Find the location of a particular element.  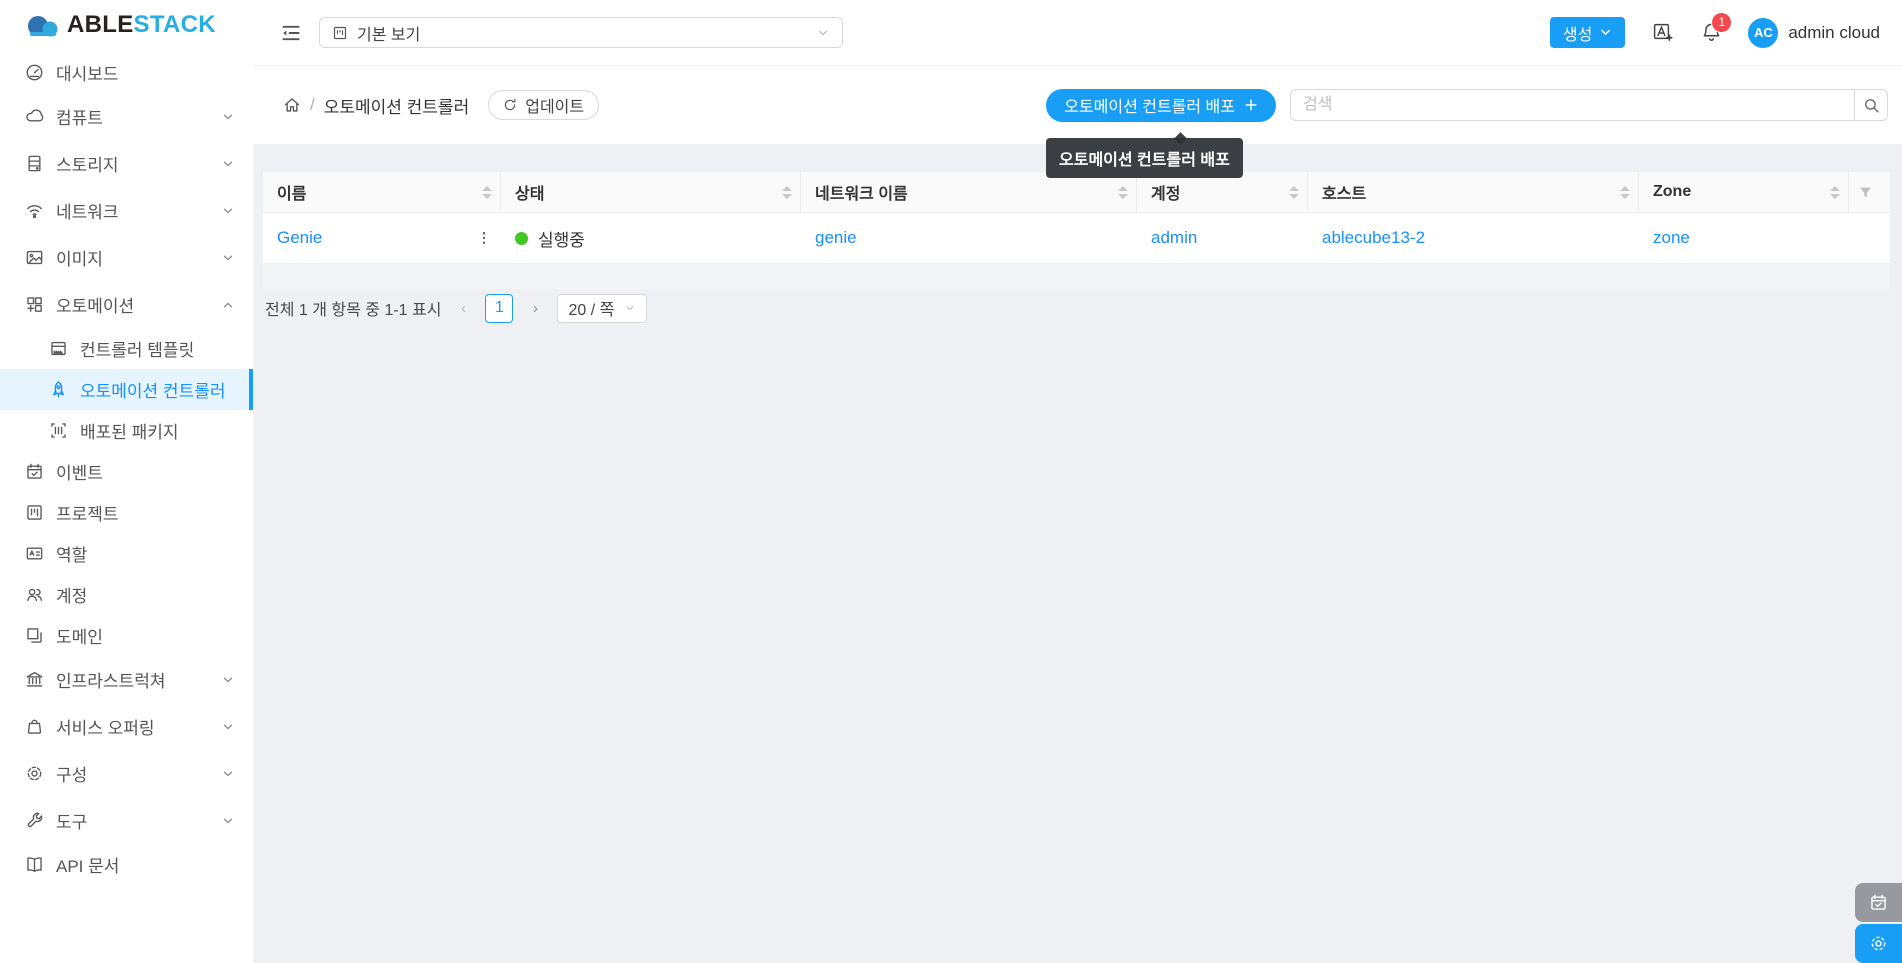

pagination: 전체 1 개 항목 중 1-1 표시 ‹ 1 › 20 / 쪽 is located at coordinates (456, 308).